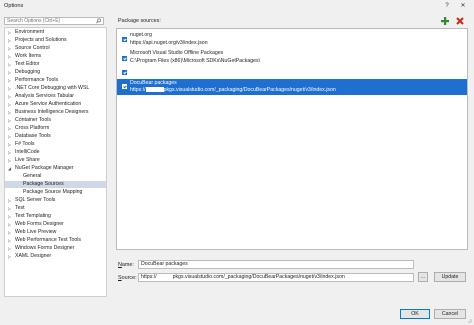 The width and height of the screenshot is (474, 325). Describe the element at coordinates (37, 80) in the screenshot. I see `tree-item-label: Performance Tools` at that location.